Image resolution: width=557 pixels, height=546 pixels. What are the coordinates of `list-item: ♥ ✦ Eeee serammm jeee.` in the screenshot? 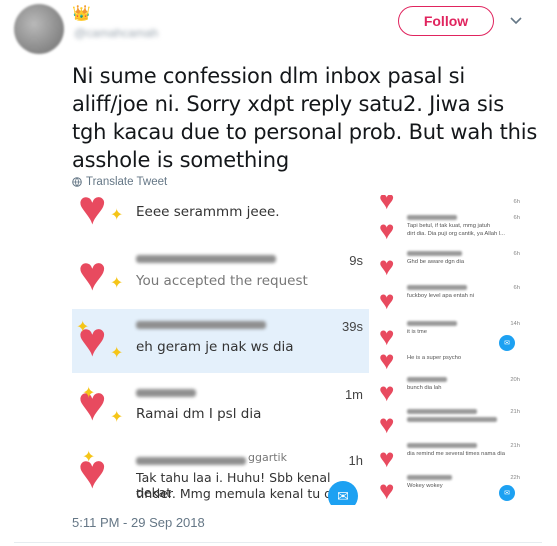 It's located at (220, 220).